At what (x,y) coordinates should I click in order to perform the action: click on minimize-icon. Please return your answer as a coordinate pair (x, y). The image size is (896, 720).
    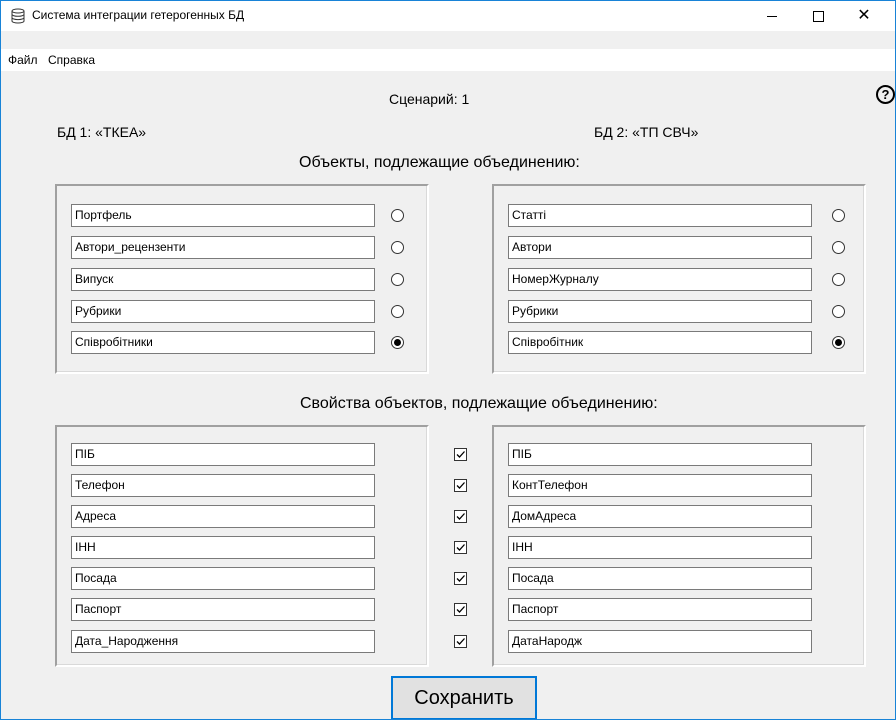
    Looking at the image, I should click on (772, 16).